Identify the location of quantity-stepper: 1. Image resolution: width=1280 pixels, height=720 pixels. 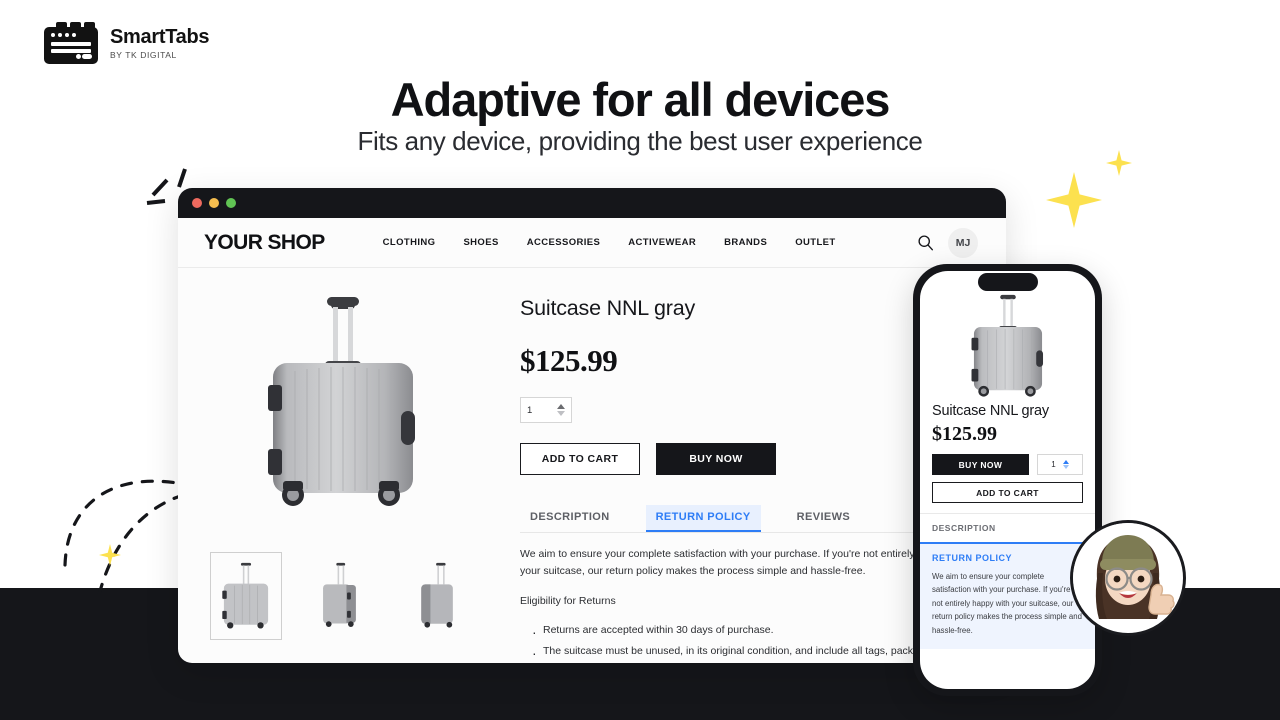
(546, 410).